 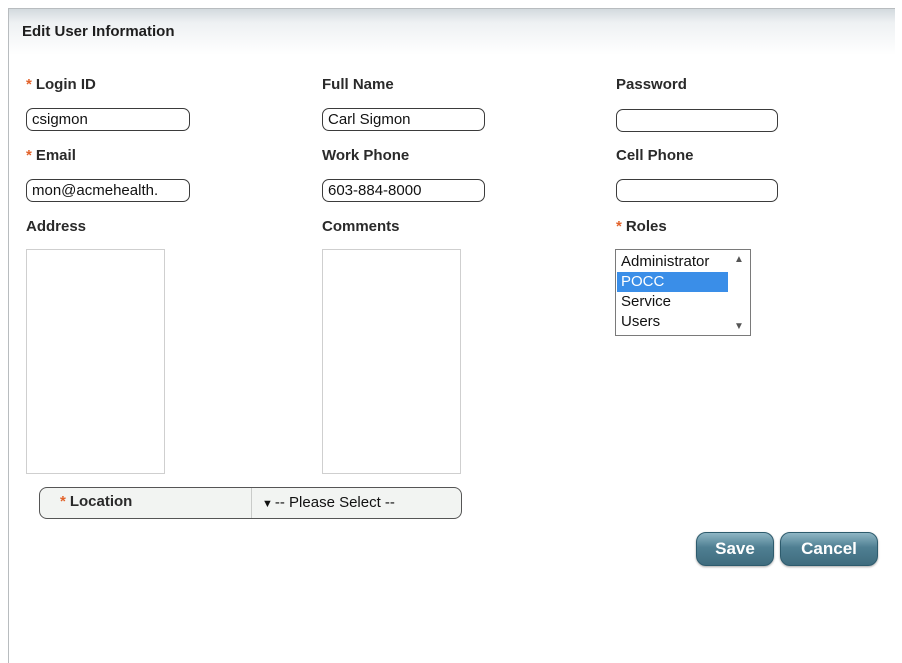 I want to click on location-label: * Location, so click(x=96, y=501).